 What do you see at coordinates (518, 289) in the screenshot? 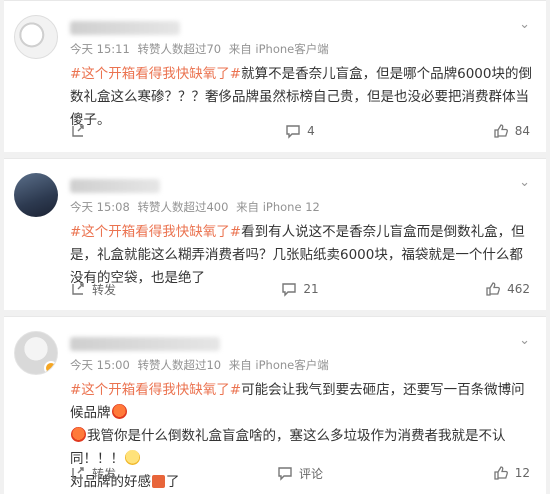
I see `like-count: 462` at bounding box center [518, 289].